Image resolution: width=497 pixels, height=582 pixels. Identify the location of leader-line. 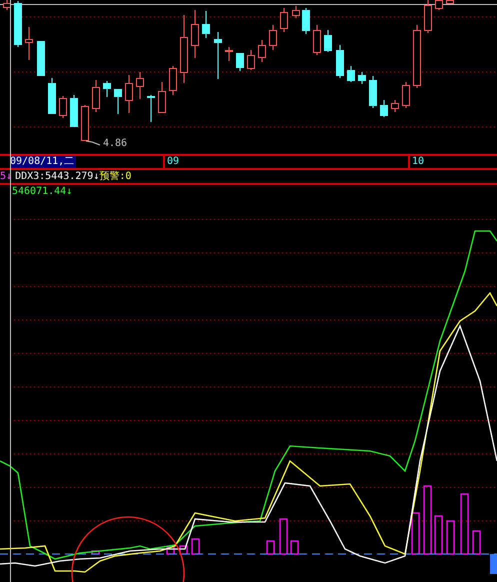
(93, 143).